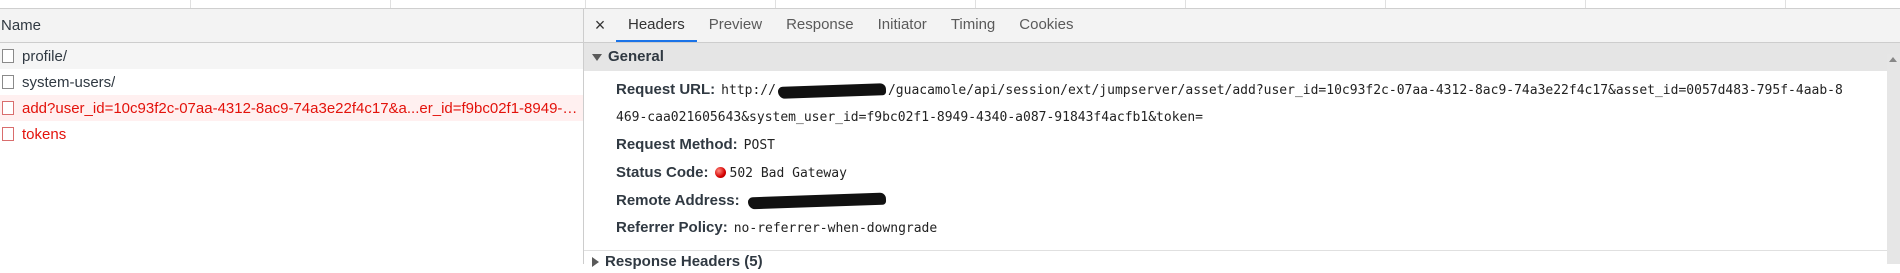 Image resolution: width=1900 pixels, height=273 pixels. I want to click on request-method-value: POST, so click(759, 145).